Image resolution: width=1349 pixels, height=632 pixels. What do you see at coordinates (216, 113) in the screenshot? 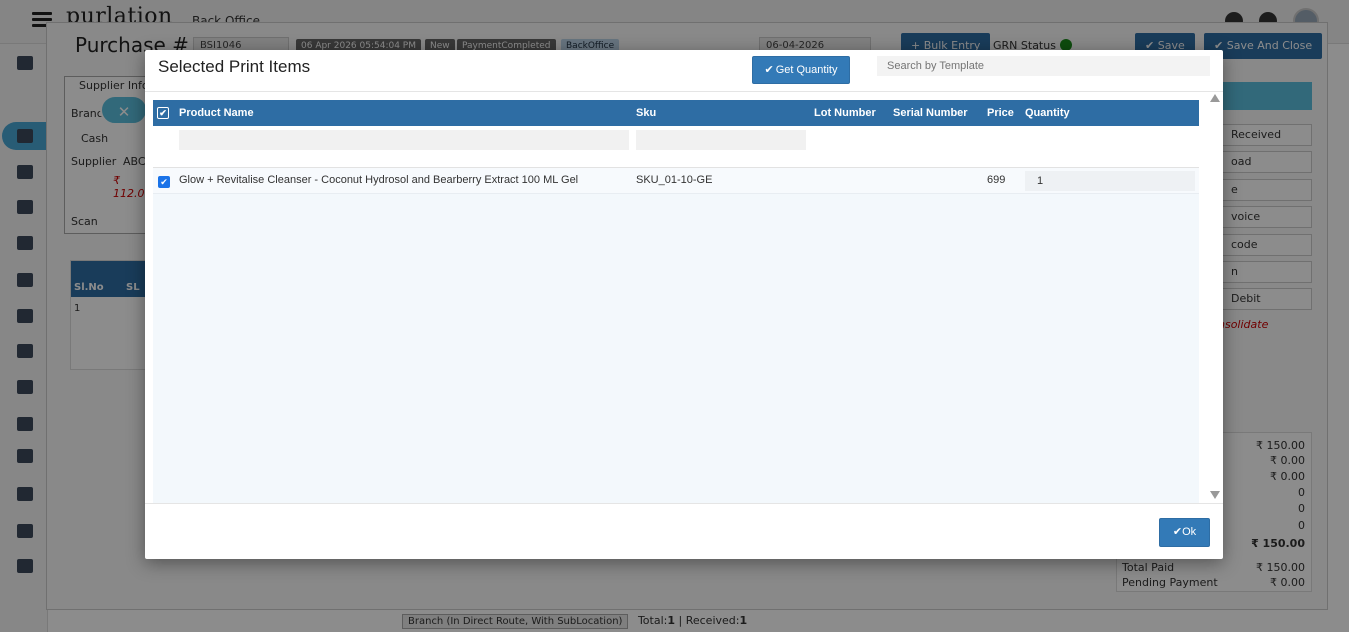
I see `col-product-name: Product Name` at bounding box center [216, 113].